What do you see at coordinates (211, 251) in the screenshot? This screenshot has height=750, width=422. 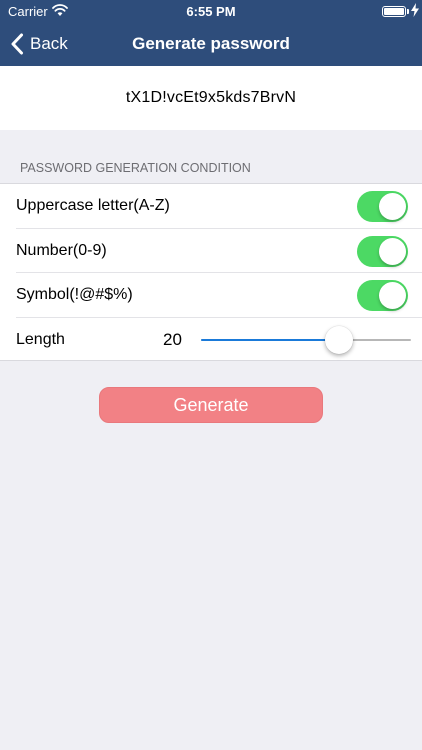 I see `condition-row-number: Number(0-9)` at bounding box center [211, 251].